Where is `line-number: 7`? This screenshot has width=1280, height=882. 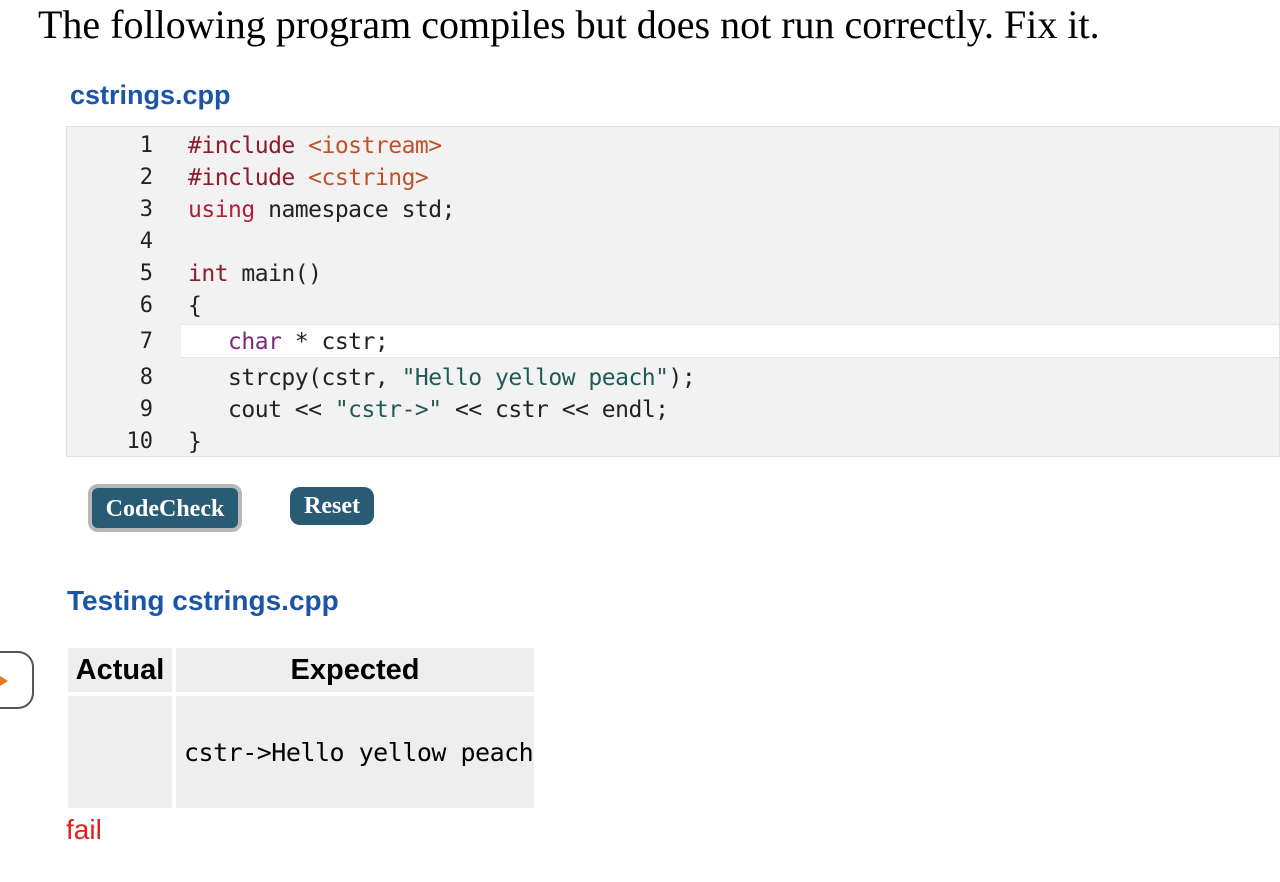
line-number: 7 is located at coordinates (146, 341).